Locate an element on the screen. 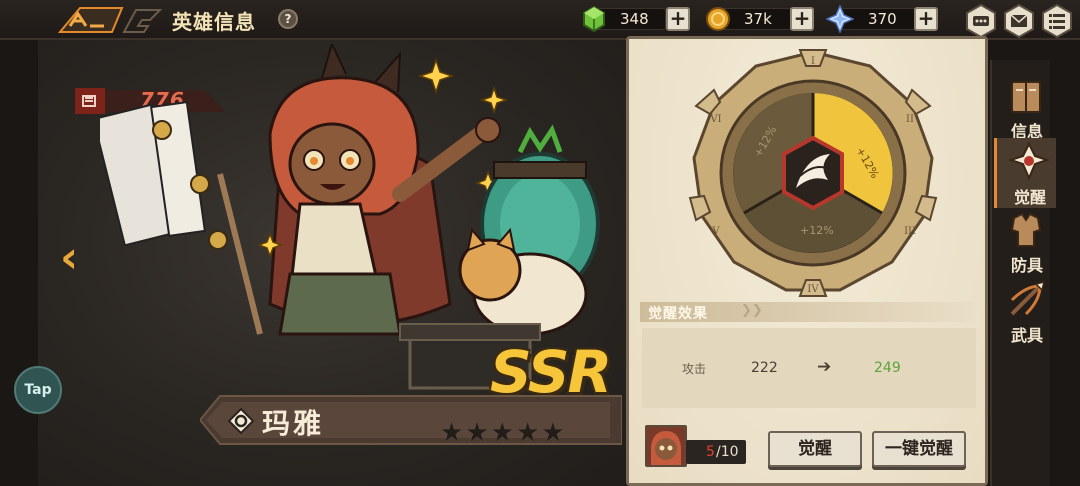 The image size is (1080, 486). awakening-dial: I II III IV V VI +12% +12% +12% is located at coordinates (813, 173).